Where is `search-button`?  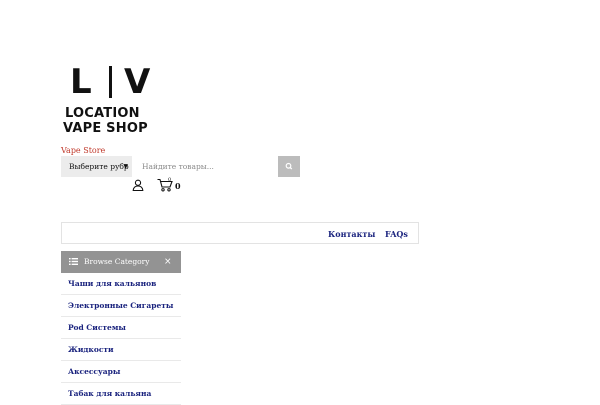
search-button is located at coordinates (289, 166).